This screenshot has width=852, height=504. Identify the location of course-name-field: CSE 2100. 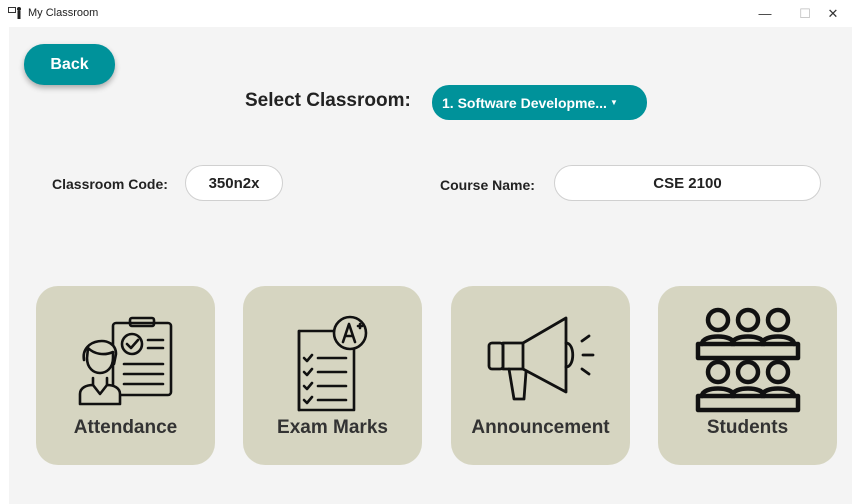
(687, 183).